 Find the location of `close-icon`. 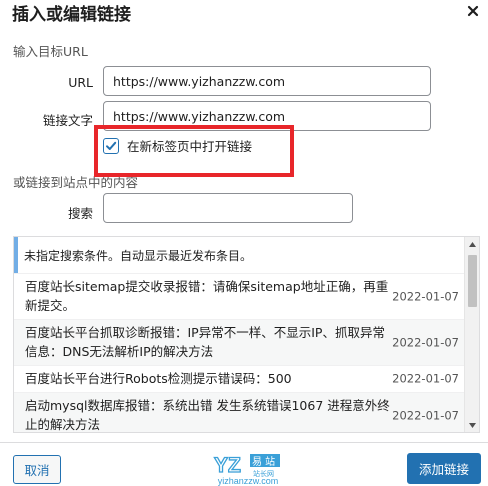

close-icon is located at coordinates (473, 11).